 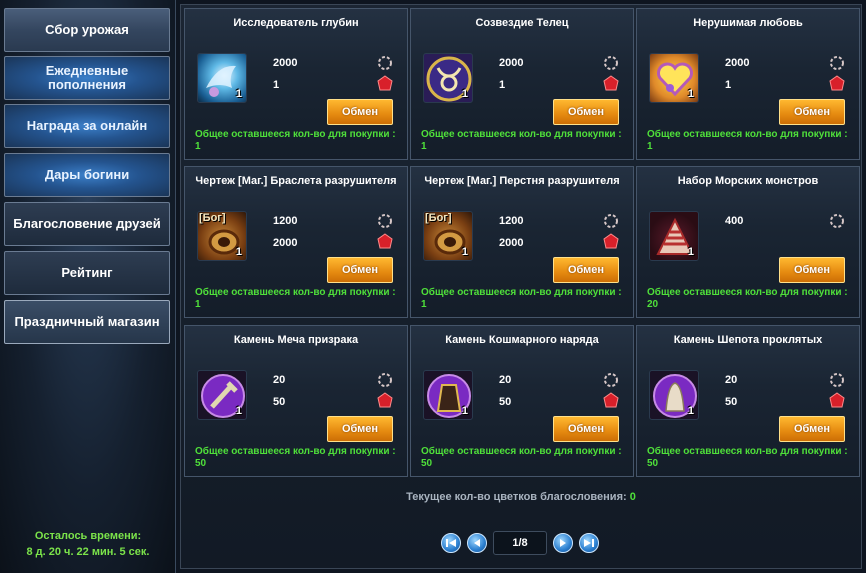 I want to click on sidebar-item-label: Праздничный магазин, so click(x=87, y=321).